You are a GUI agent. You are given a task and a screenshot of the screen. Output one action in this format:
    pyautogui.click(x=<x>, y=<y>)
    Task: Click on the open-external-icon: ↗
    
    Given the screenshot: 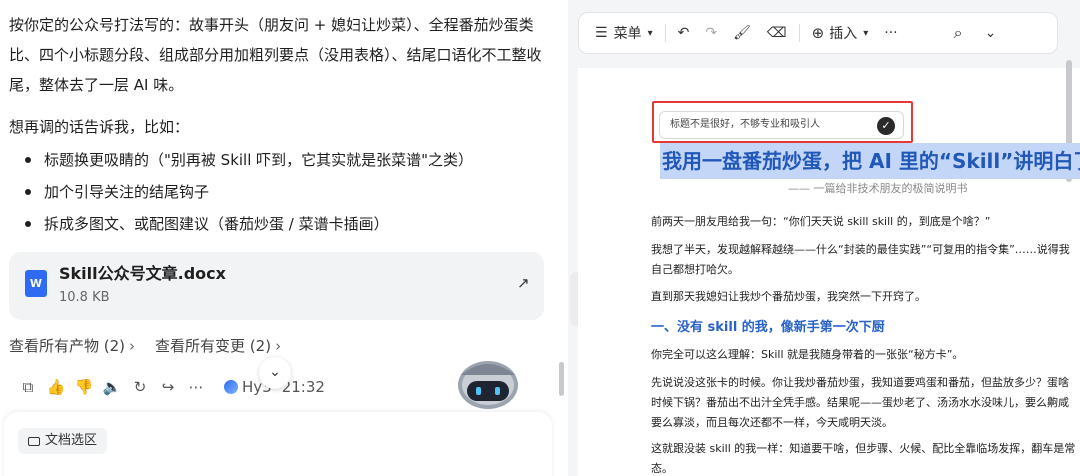 What is the action you would take?
    pyautogui.click(x=523, y=283)
    